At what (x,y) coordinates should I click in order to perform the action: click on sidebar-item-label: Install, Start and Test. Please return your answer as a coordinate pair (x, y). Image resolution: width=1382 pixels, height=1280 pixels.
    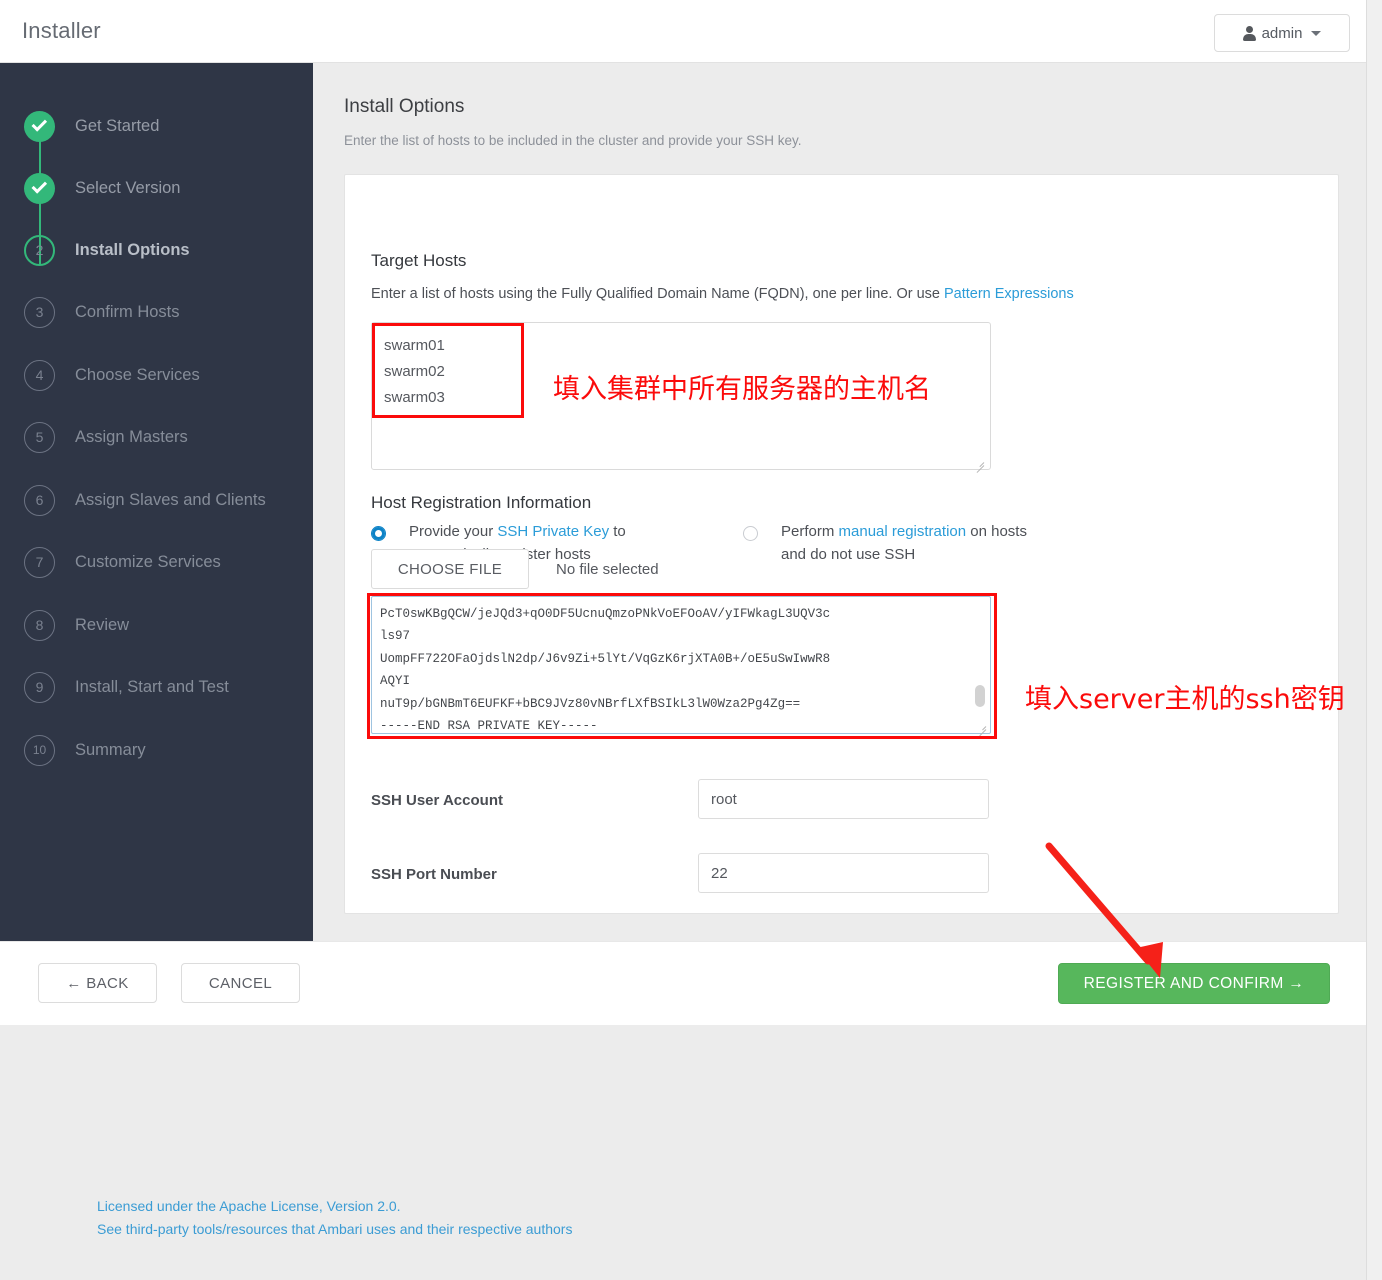
    Looking at the image, I should click on (152, 686).